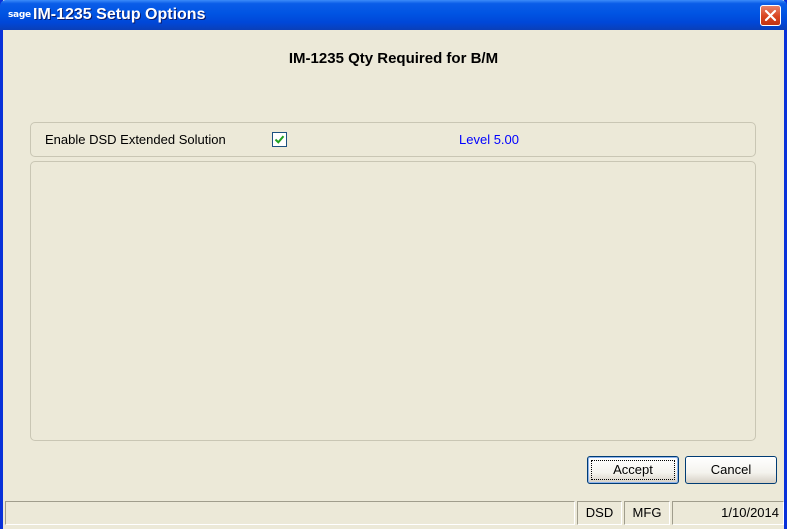  I want to click on cancel-mnemonic: C, so click(715, 469).